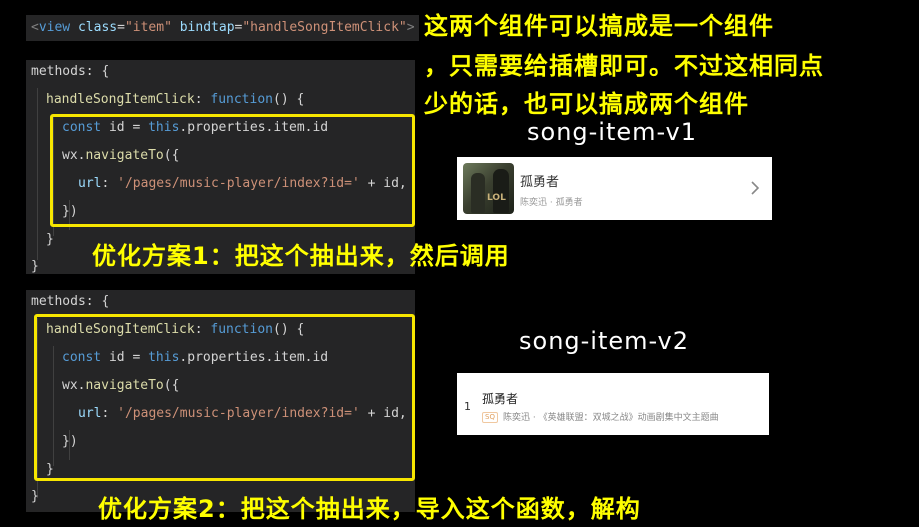 The height and width of the screenshot is (527, 919). Describe the element at coordinates (613, 404) in the screenshot. I see `song-item-v2-card: 1 孤勇者 SQ 陈奕迅 · 《英雄联盟：双城之战》动画剧集中文主题曲` at that location.